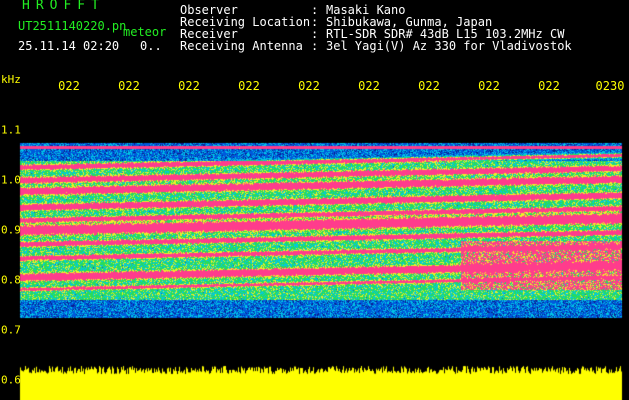  What do you see at coordinates (610, 86) in the screenshot?
I see `time-tick-label: 0230` at bounding box center [610, 86].